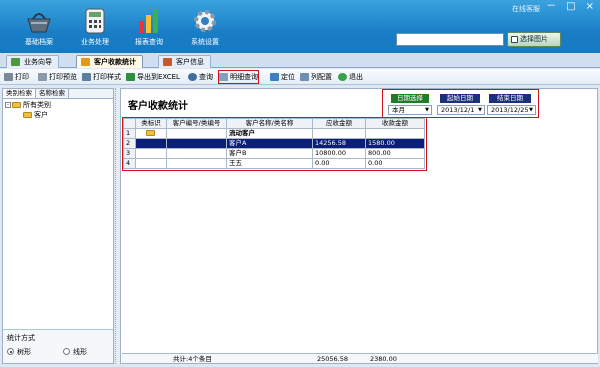  I want to click on image-icon, so click(514, 39).